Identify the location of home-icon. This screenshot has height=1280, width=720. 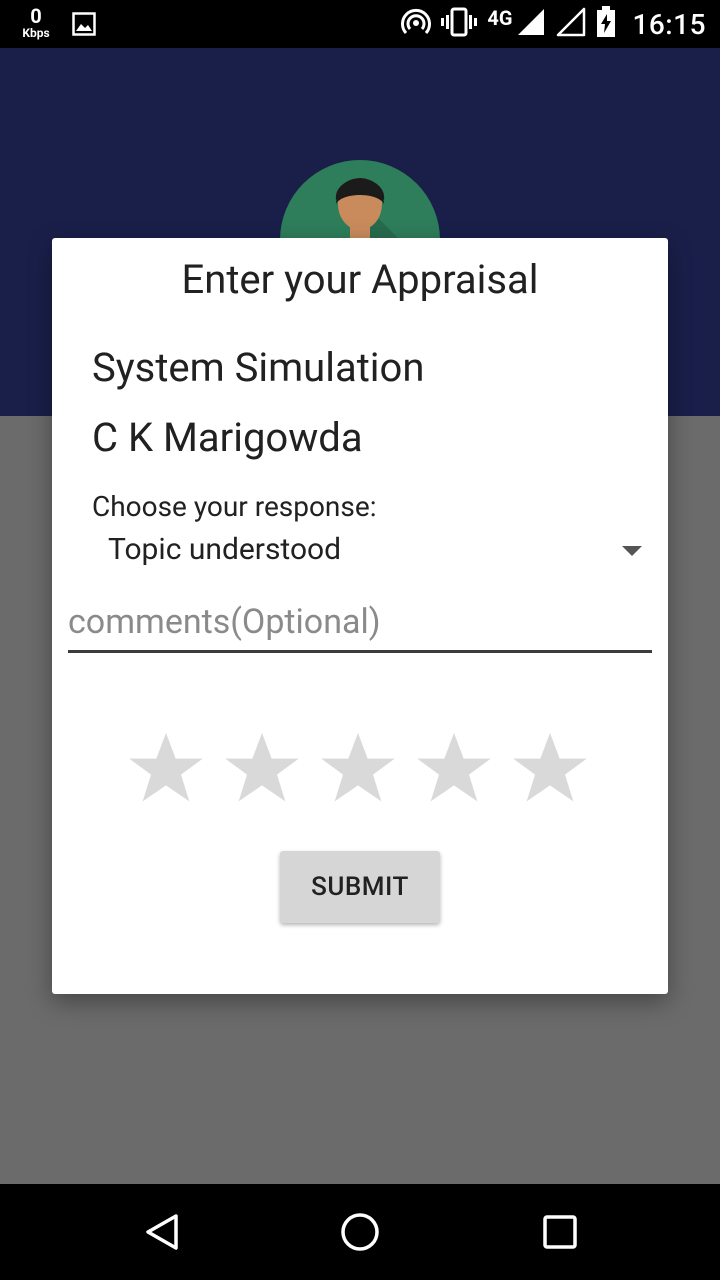
(360, 1234).